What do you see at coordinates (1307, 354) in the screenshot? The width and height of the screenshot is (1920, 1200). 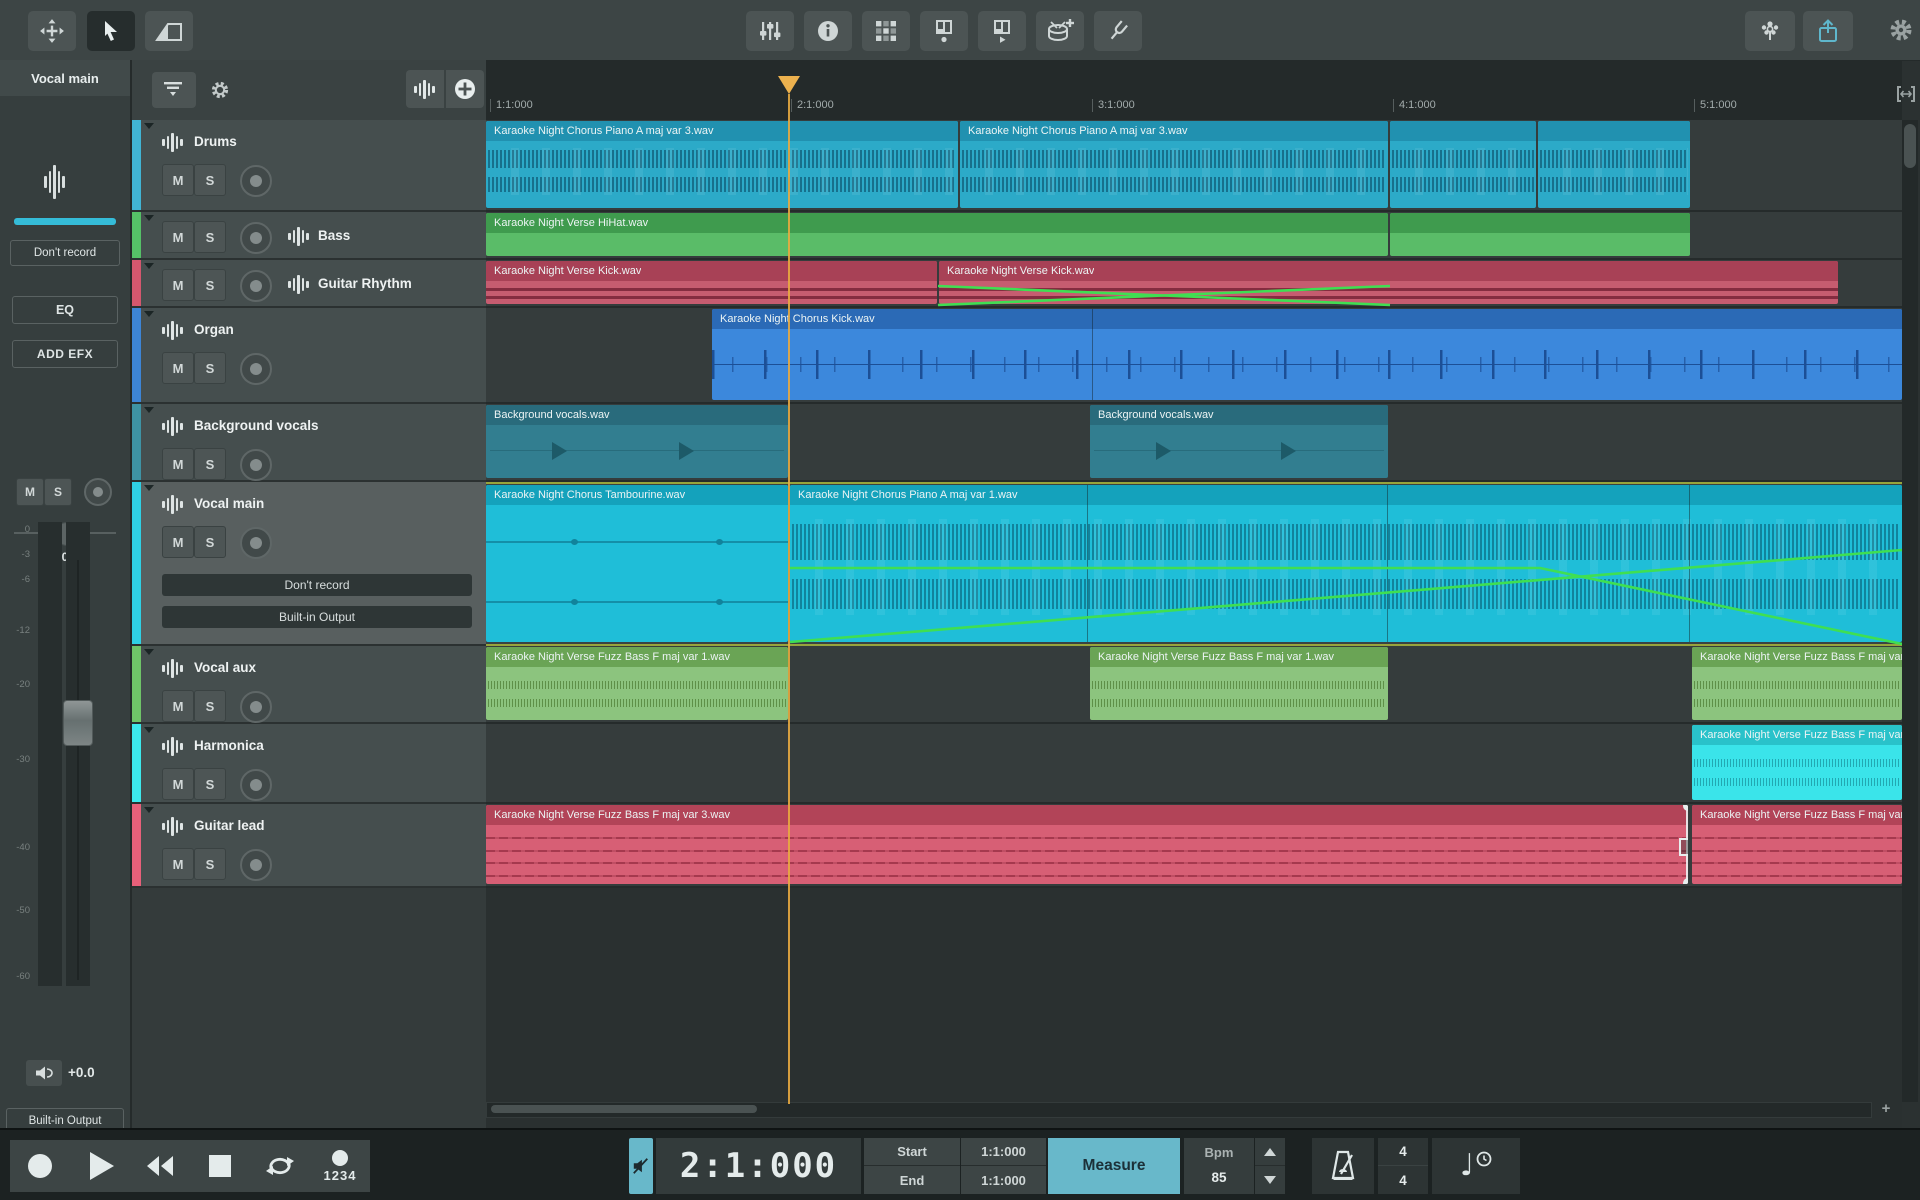 I see `audio-clip: Karaoke Night Chorus Kick.wav` at bounding box center [1307, 354].